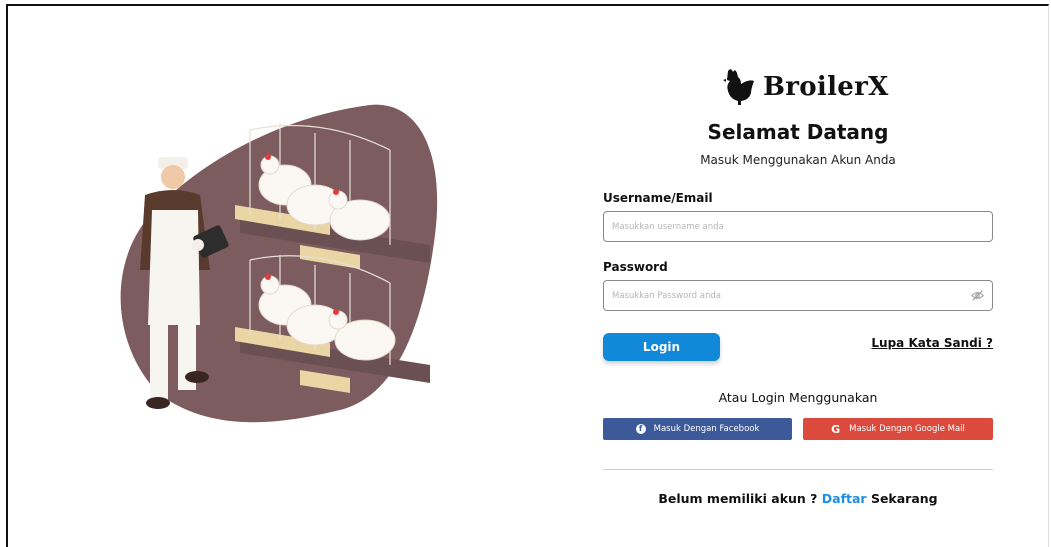 This screenshot has height=547, width=1051. Describe the element at coordinates (977, 295) in the screenshot. I see `eye-slash-icon` at that location.